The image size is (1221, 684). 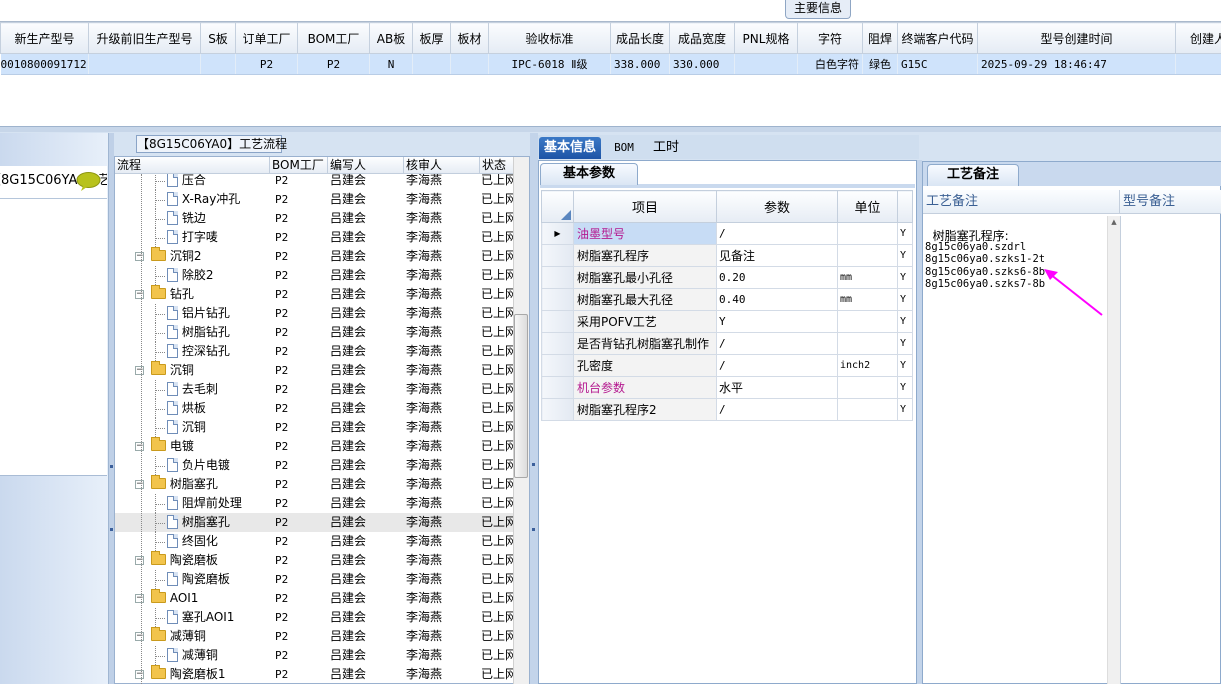 What do you see at coordinates (937, 38) in the screenshot?
I see `product-col-14: 终端客户代码` at bounding box center [937, 38].